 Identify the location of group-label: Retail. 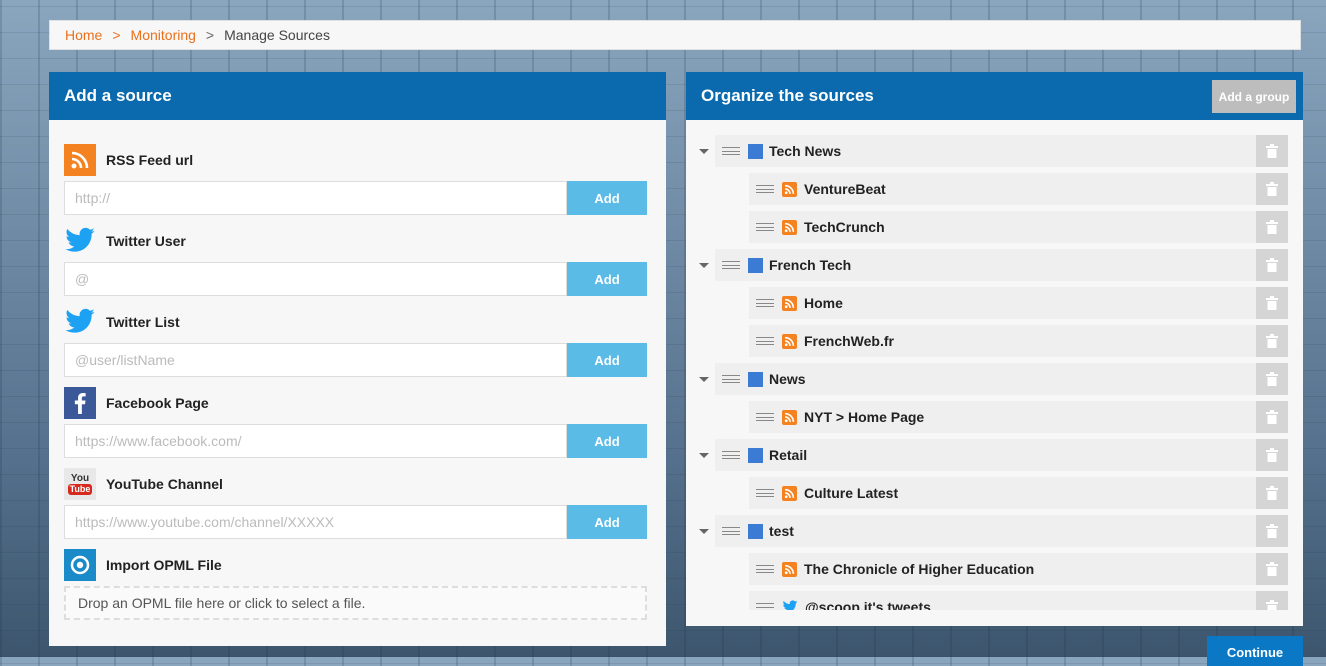
(788, 455).